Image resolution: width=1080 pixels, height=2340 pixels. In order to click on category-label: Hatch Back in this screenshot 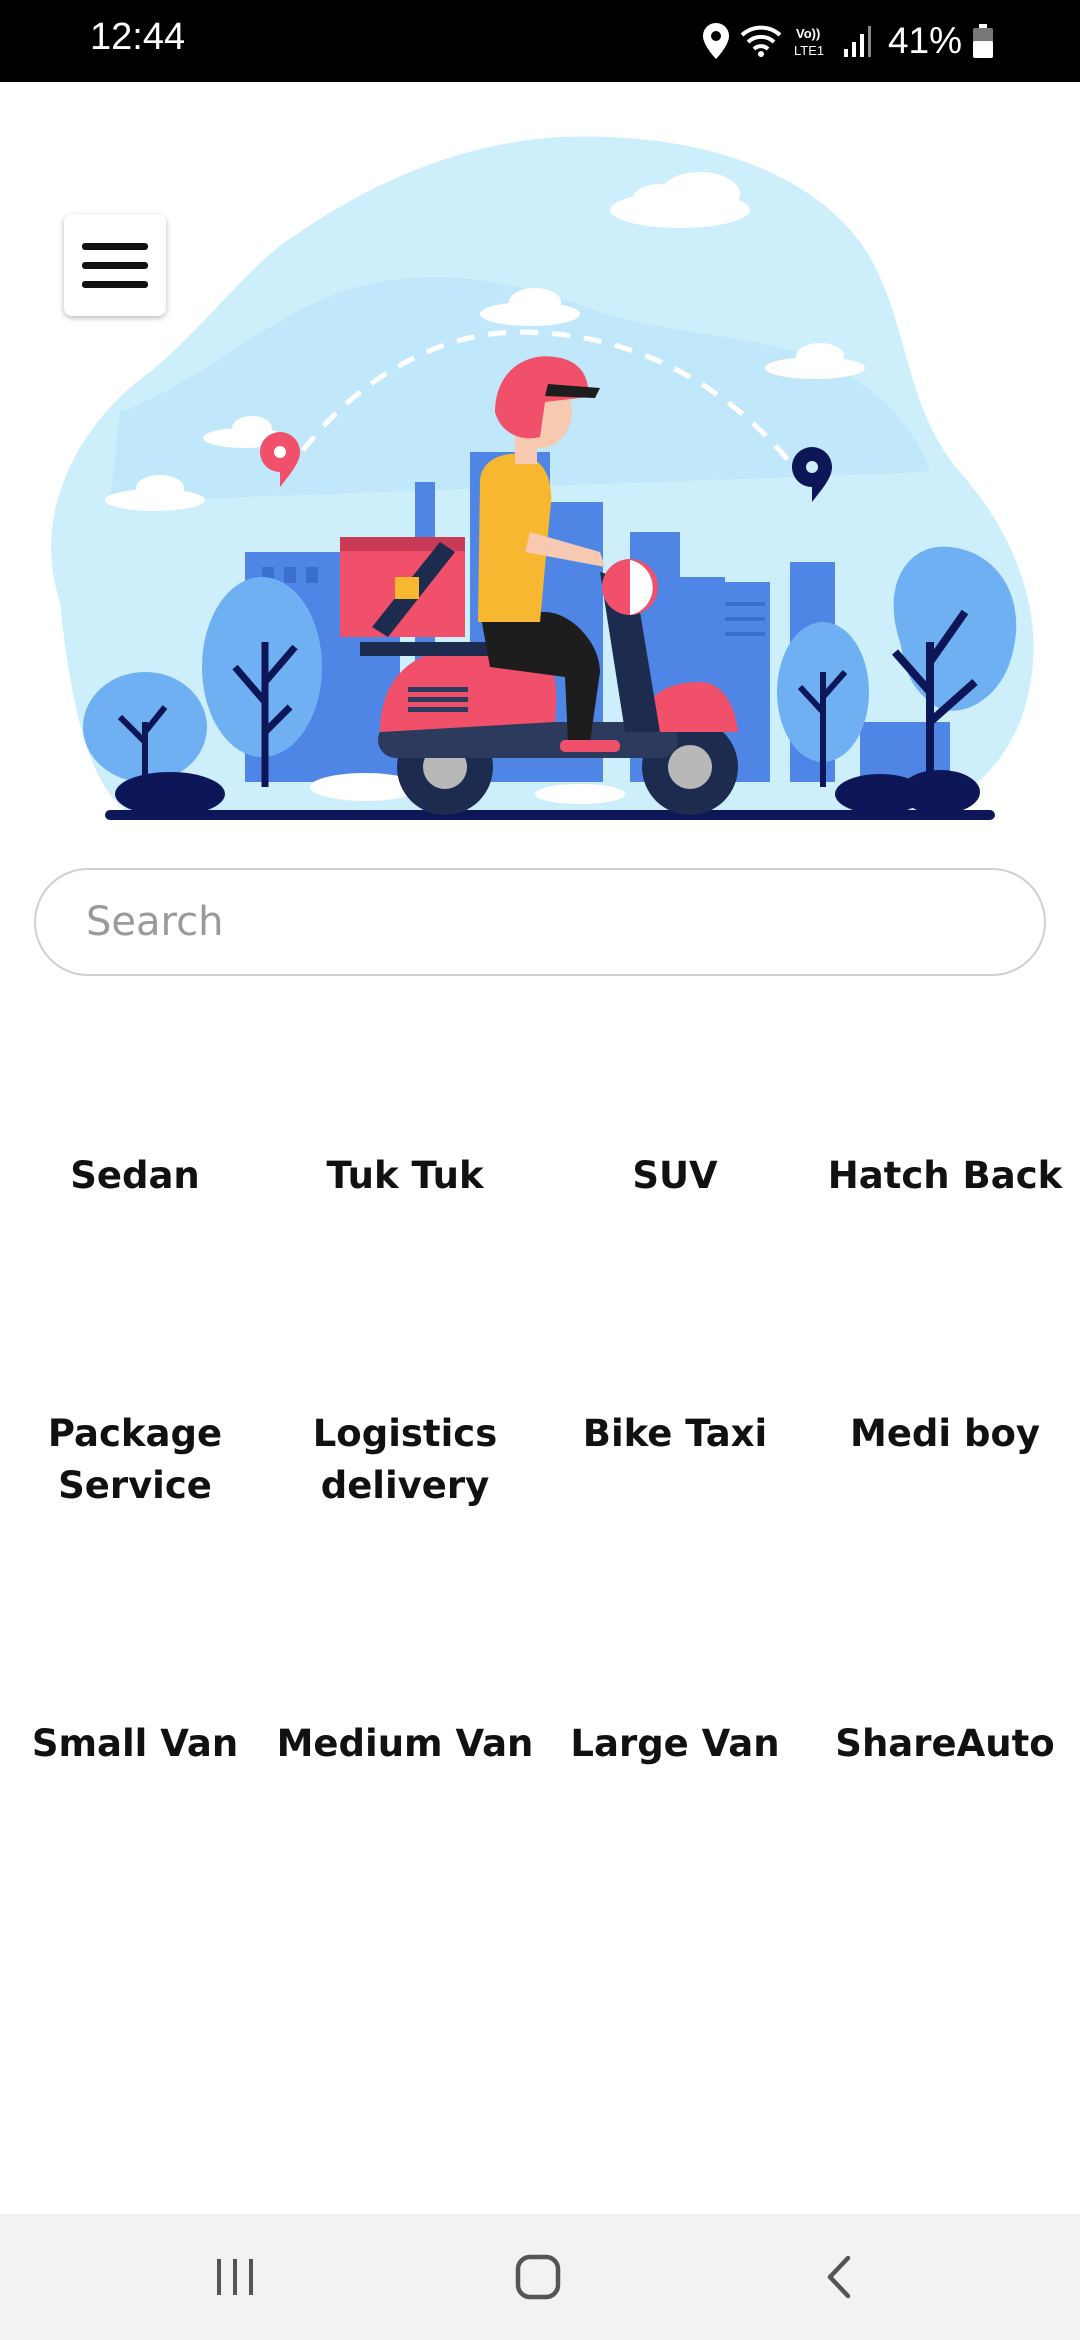, I will do `click(945, 1175)`.